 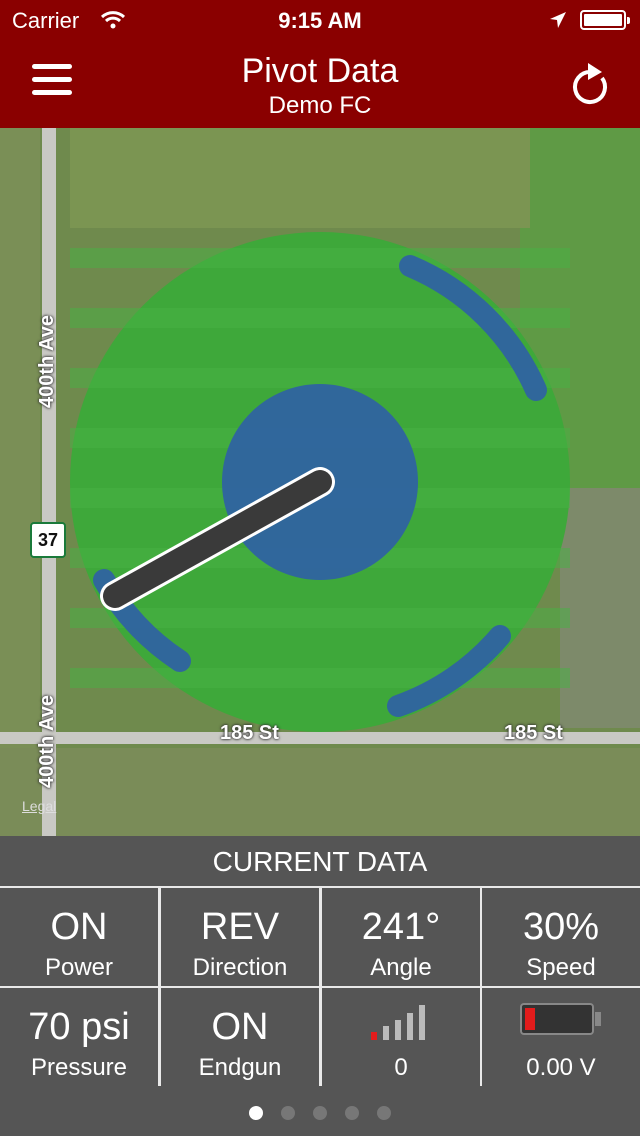 What do you see at coordinates (240, 1067) in the screenshot?
I see `endgun-label: Endgun` at bounding box center [240, 1067].